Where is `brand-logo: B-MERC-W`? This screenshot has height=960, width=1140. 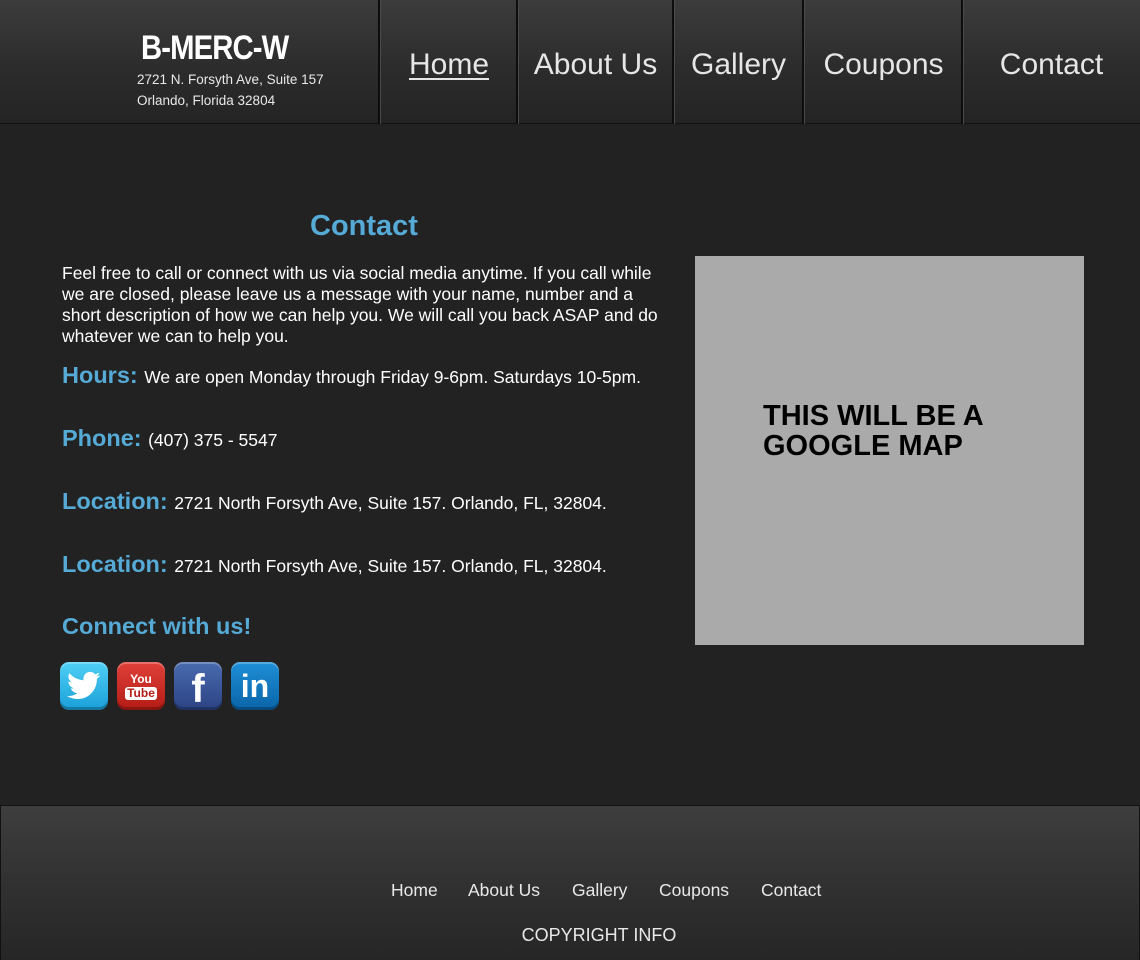
brand-logo: B-MERC-W is located at coordinates (215, 48).